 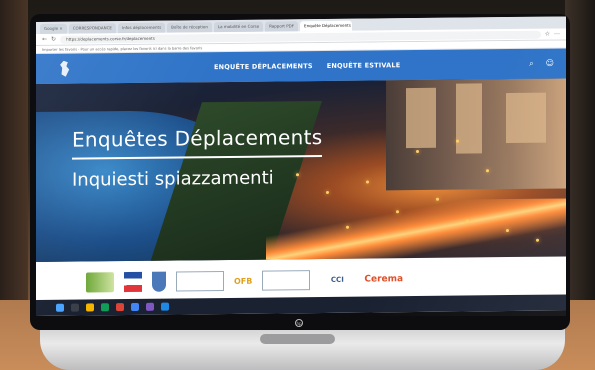 I want to click on laptop-base, so click(x=302, y=348).